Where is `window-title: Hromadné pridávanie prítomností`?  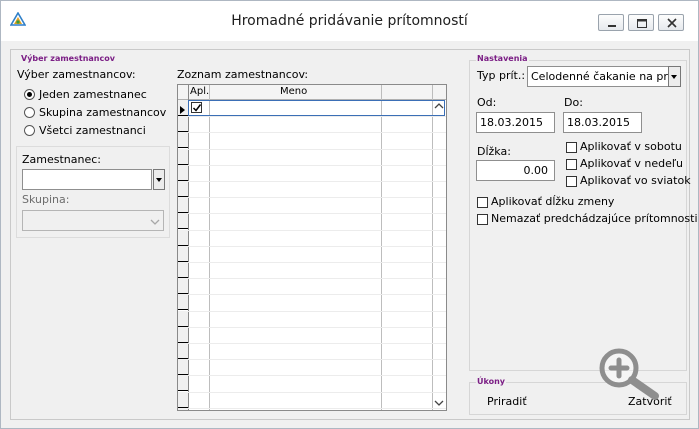 window-title: Hromadné pridávanie prítomností is located at coordinates (349, 21).